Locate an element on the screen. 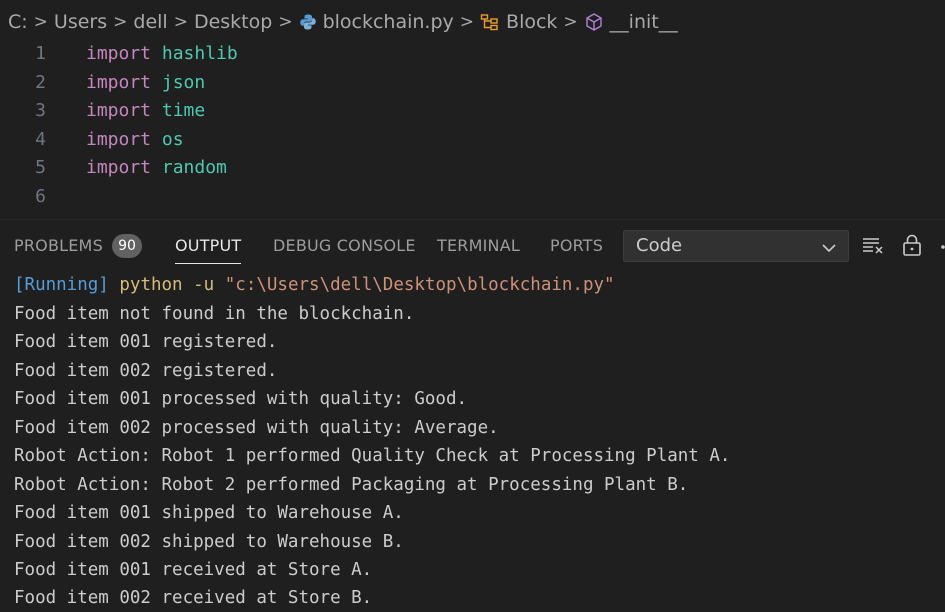  output-line: Food item 002 received at Store B. is located at coordinates (193, 598).